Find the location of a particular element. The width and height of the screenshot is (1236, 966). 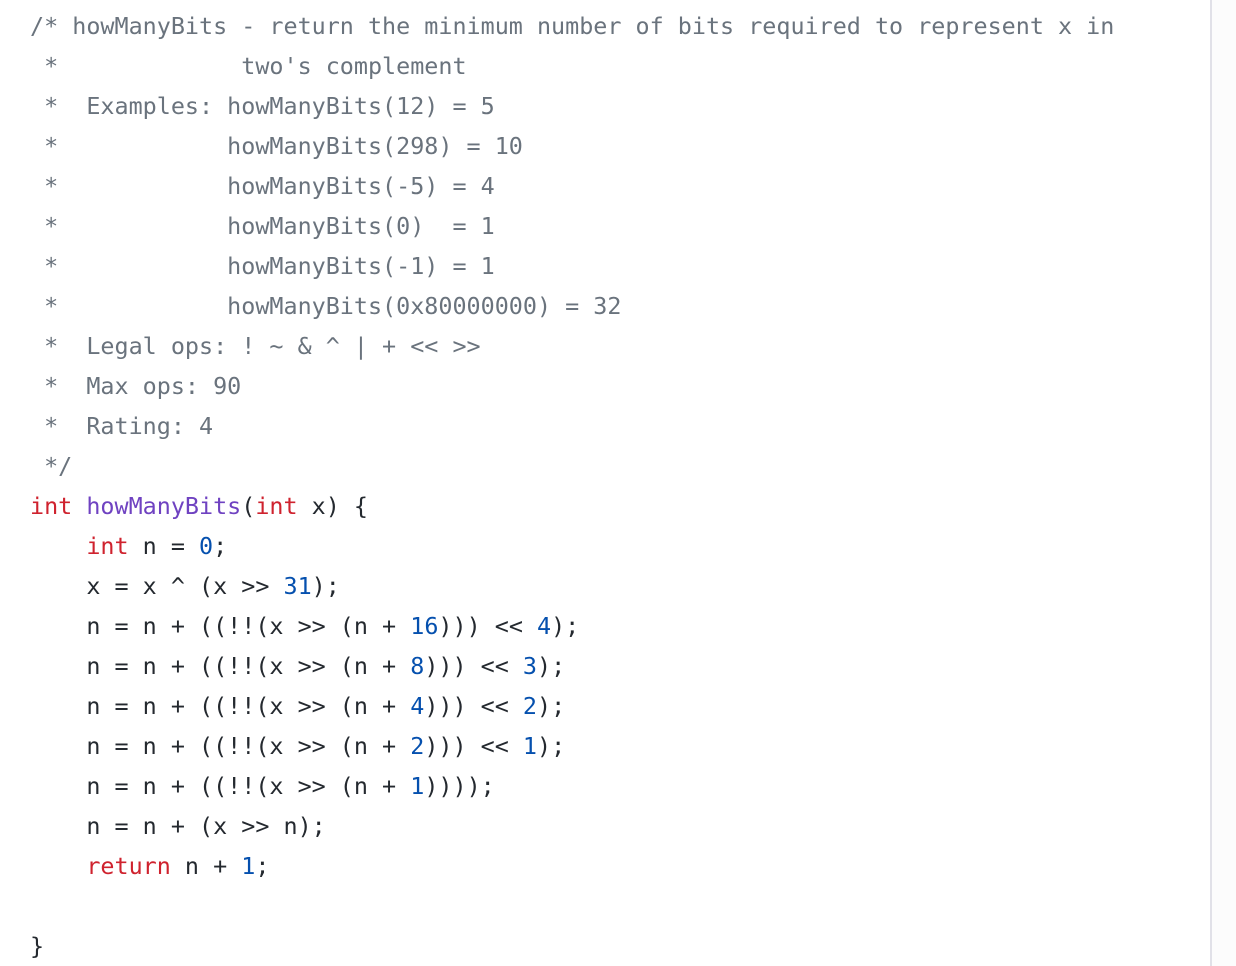

code-token: n + is located at coordinates (206, 866).